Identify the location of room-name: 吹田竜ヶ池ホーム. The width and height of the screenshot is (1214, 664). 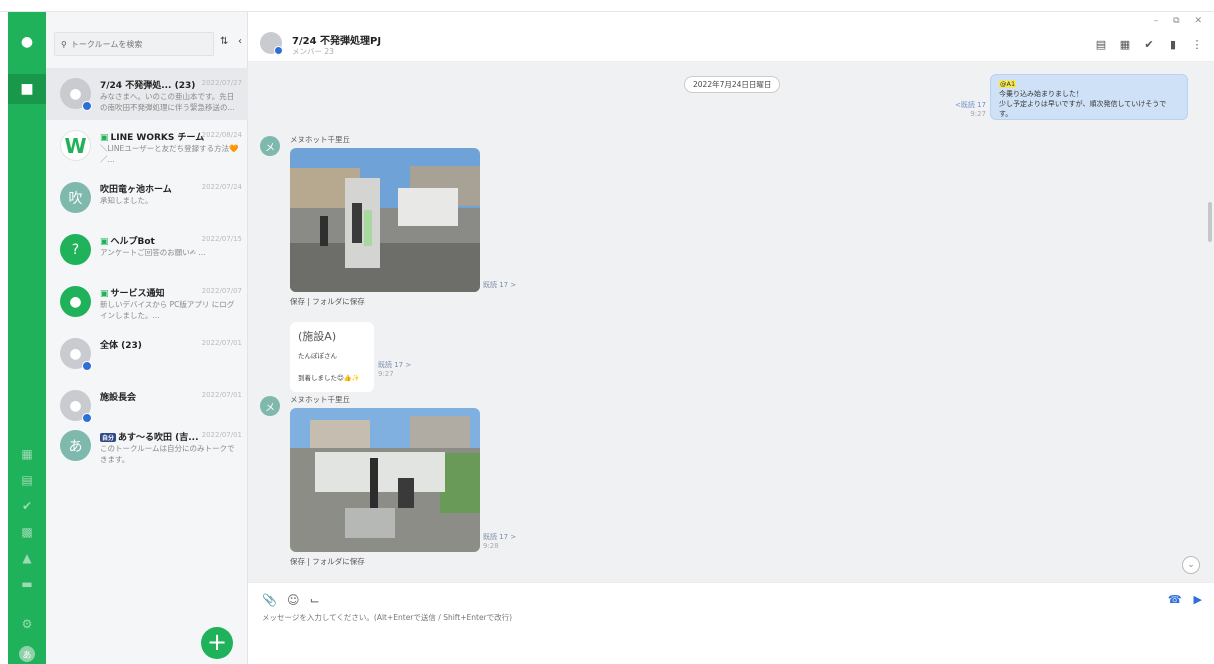
(136, 190).